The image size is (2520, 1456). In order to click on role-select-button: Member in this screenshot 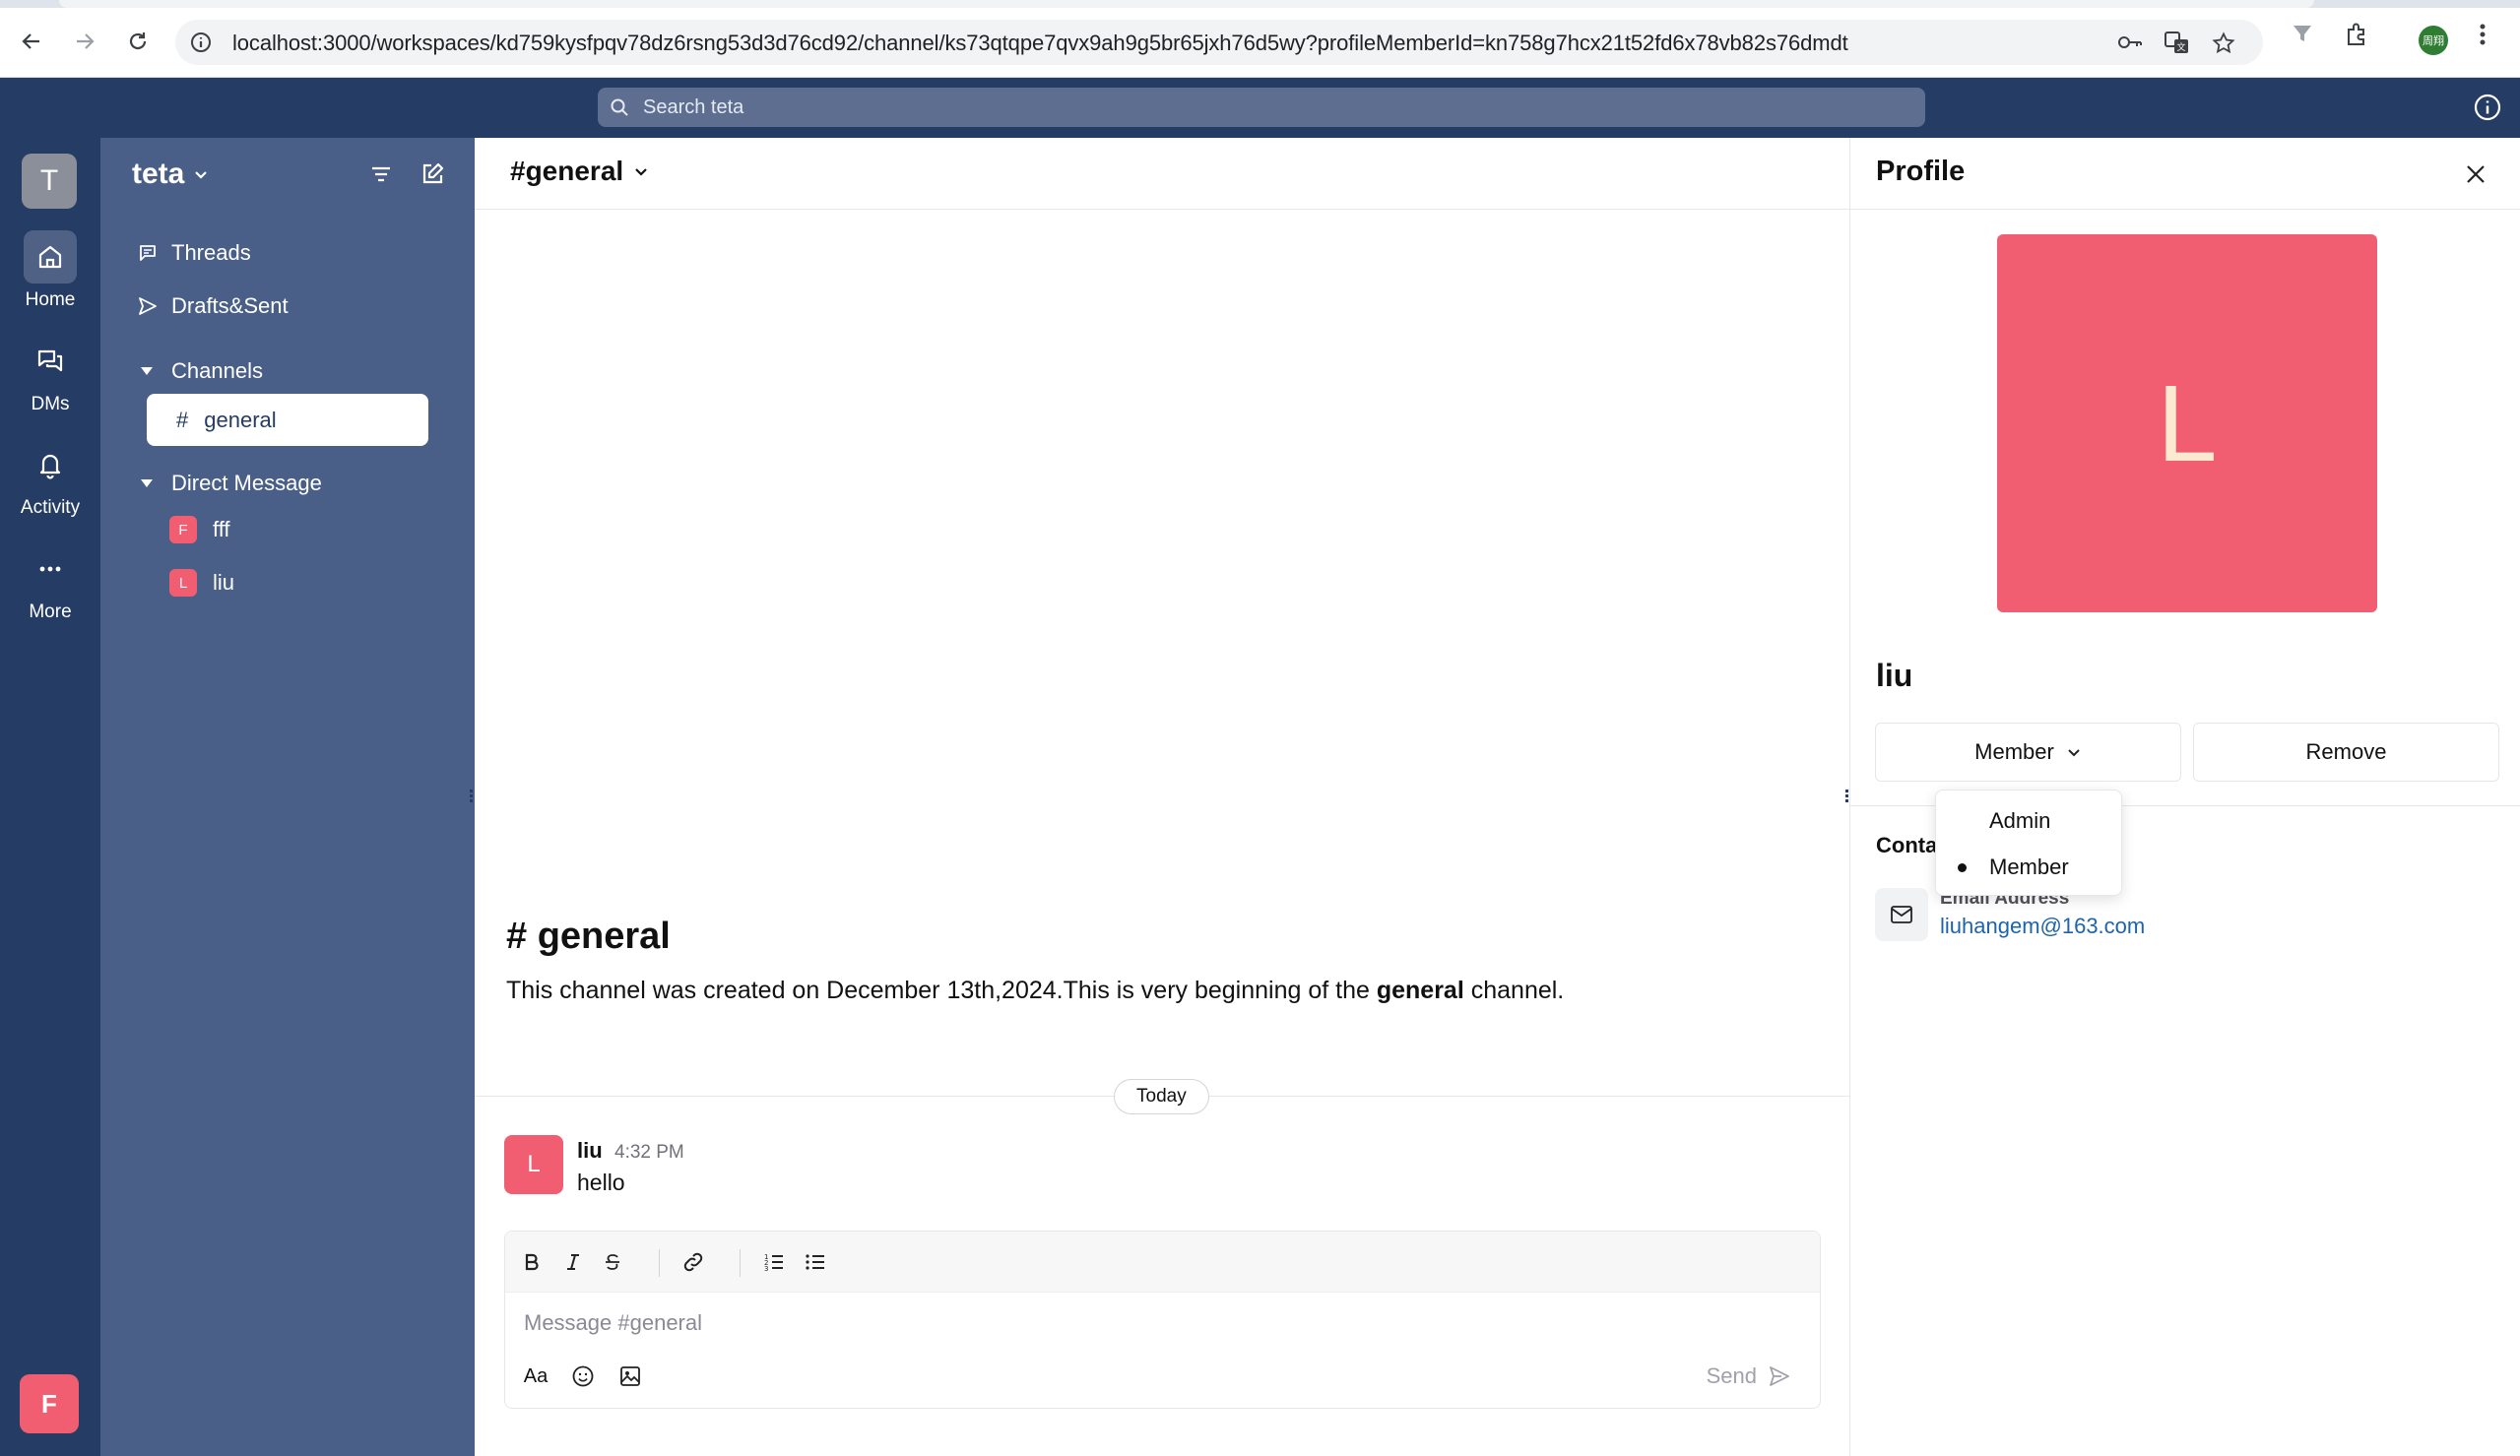, I will do `click(2028, 752)`.